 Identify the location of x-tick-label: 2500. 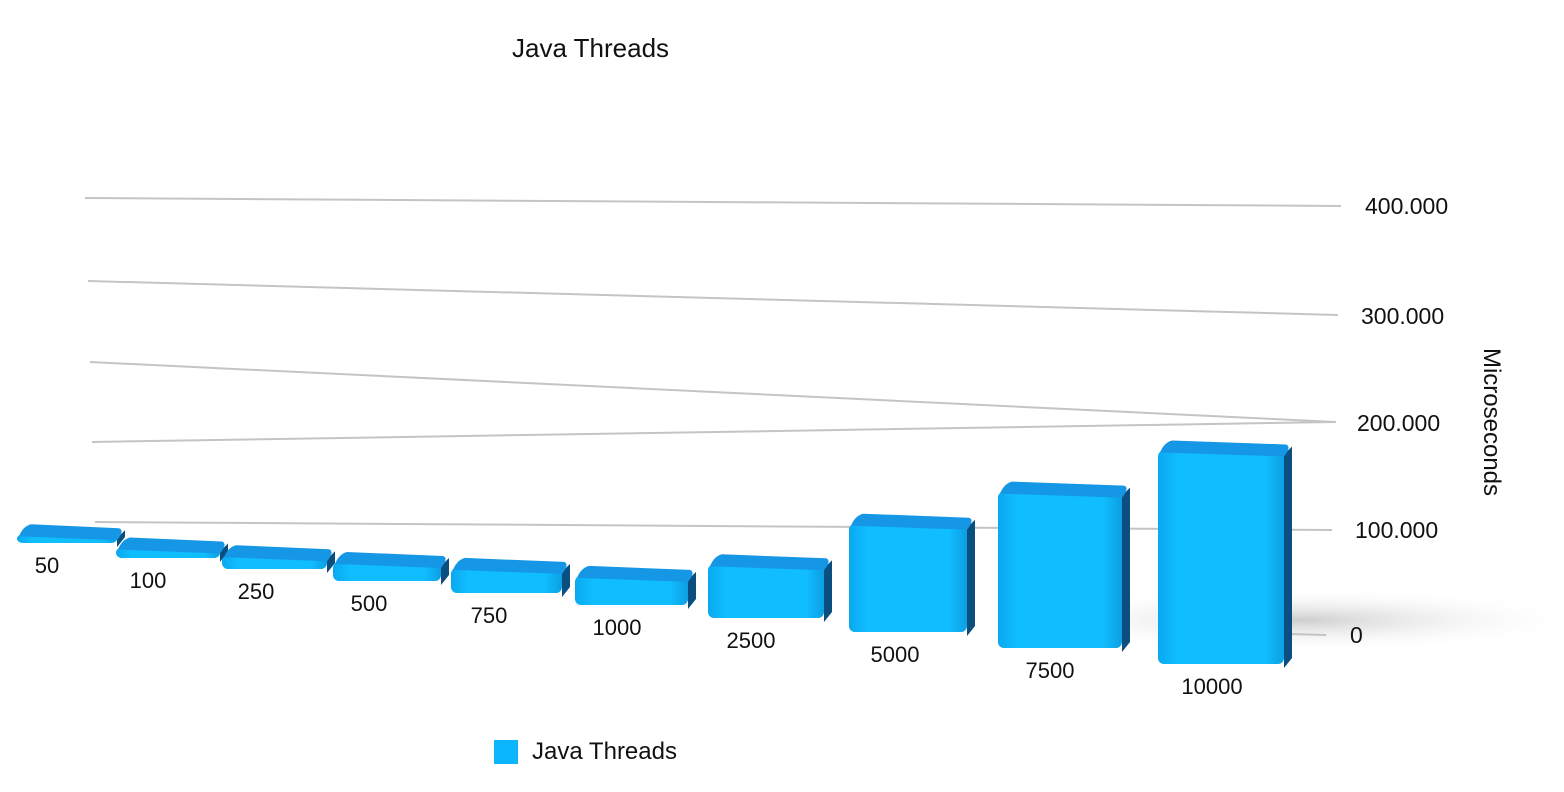
(751, 640).